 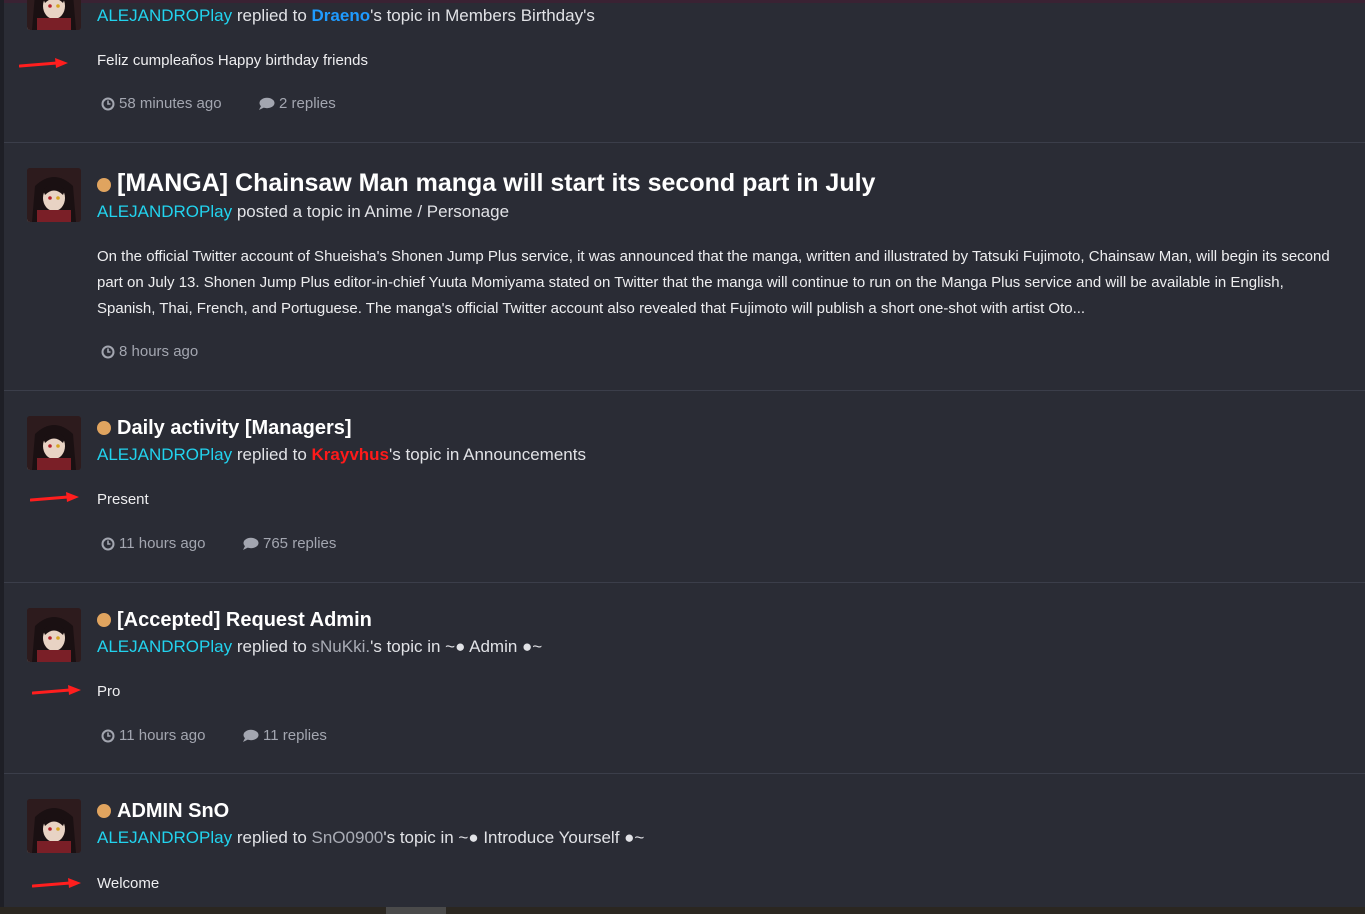 I want to click on post-excerpt: Present, so click(x=123, y=499).